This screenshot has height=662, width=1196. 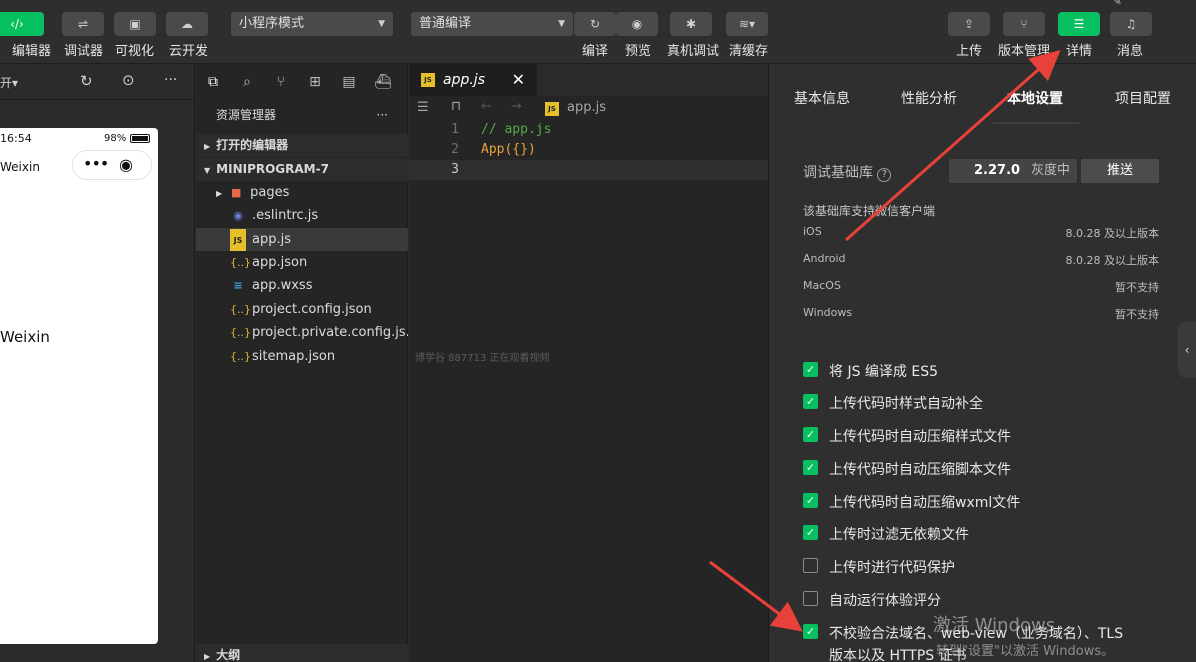 What do you see at coordinates (994, 625) in the screenshot?
I see `activation-watermark: 激活 Windows` at bounding box center [994, 625].